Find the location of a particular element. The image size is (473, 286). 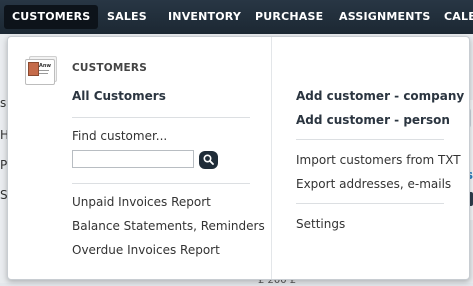

contact-card-icon: Anw is located at coordinates (41, 70).